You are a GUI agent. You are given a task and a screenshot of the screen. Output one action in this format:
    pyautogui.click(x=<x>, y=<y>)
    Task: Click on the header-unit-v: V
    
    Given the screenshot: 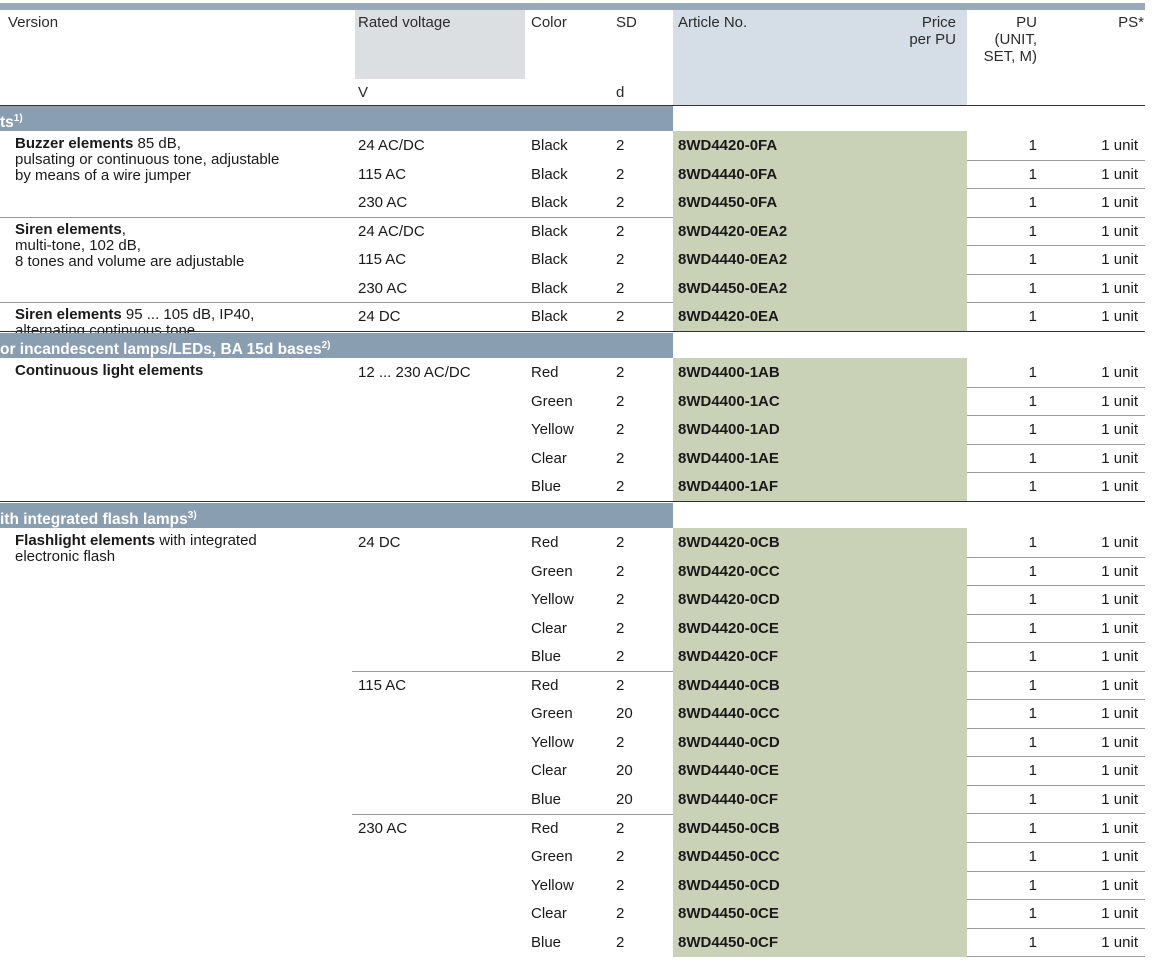 What is the action you would take?
    pyautogui.click(x=363, y=92)
    